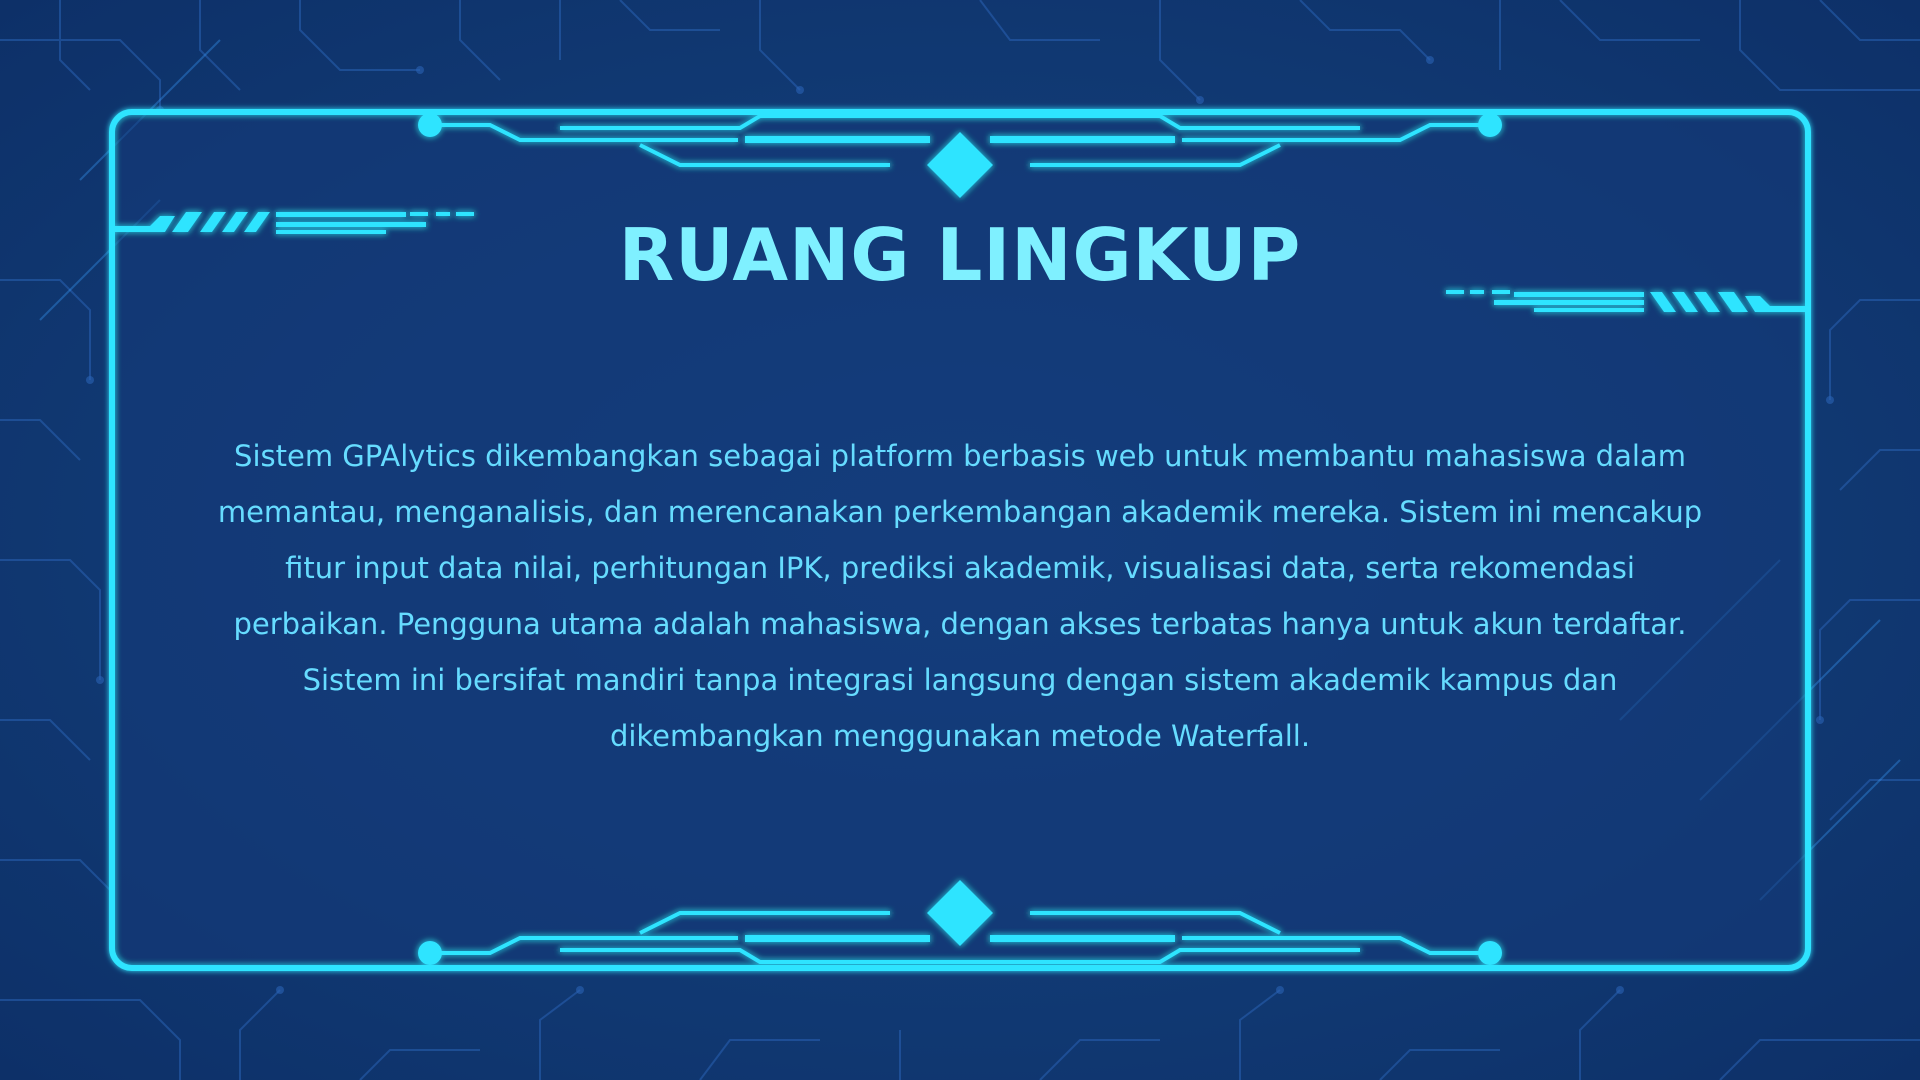 This screenshot has height=1080, width=1920. What do you see at coordinates (430, 125) in the screenshot?
I see `top-left-dot` at bounding box center [430, 125].